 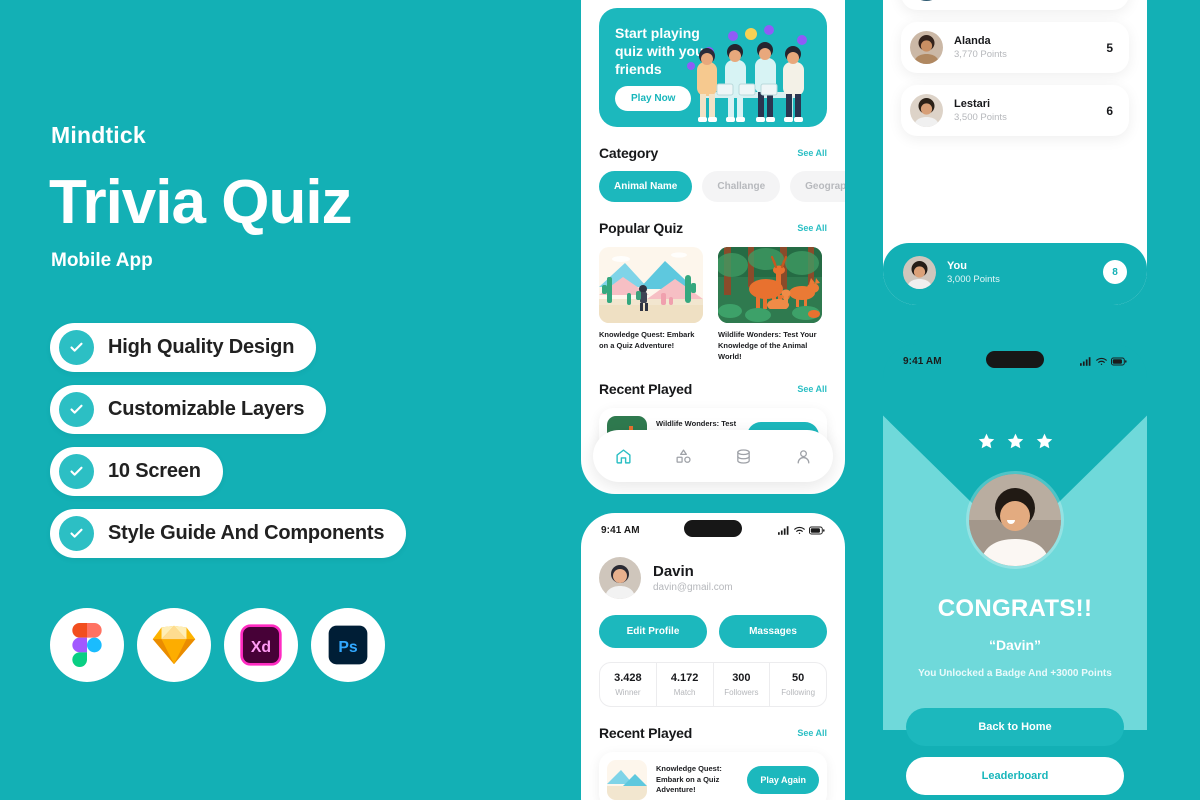 I want to click on feature-item: 10 Screen, so click(x=136, y=471).